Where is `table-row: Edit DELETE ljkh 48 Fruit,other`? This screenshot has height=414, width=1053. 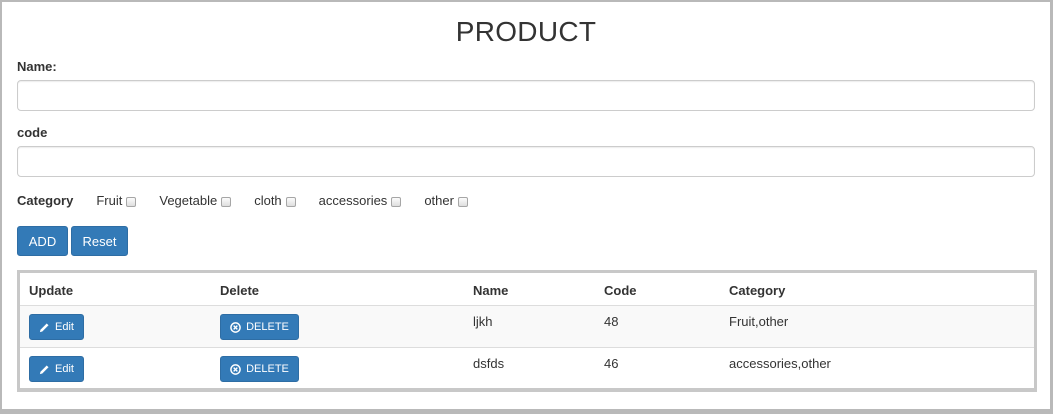 table-row: Edit DELETE ljkh 48 Fruit,other is located at coordinates (527, 326).